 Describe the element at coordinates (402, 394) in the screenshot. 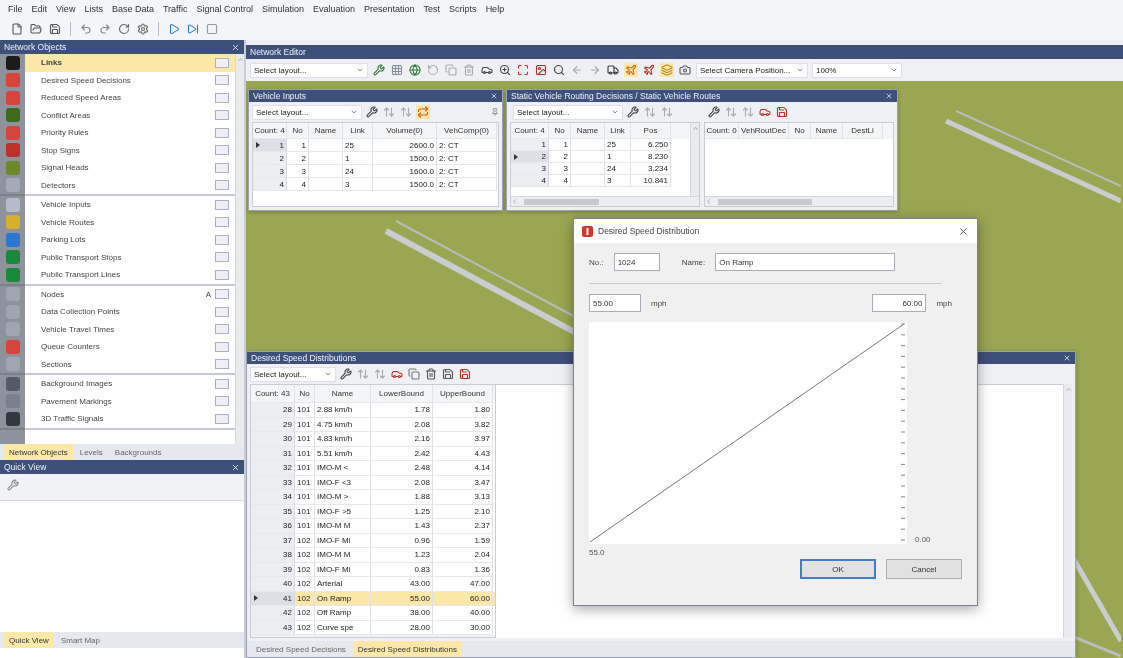

I see `column-header: LowerBound` at that location.